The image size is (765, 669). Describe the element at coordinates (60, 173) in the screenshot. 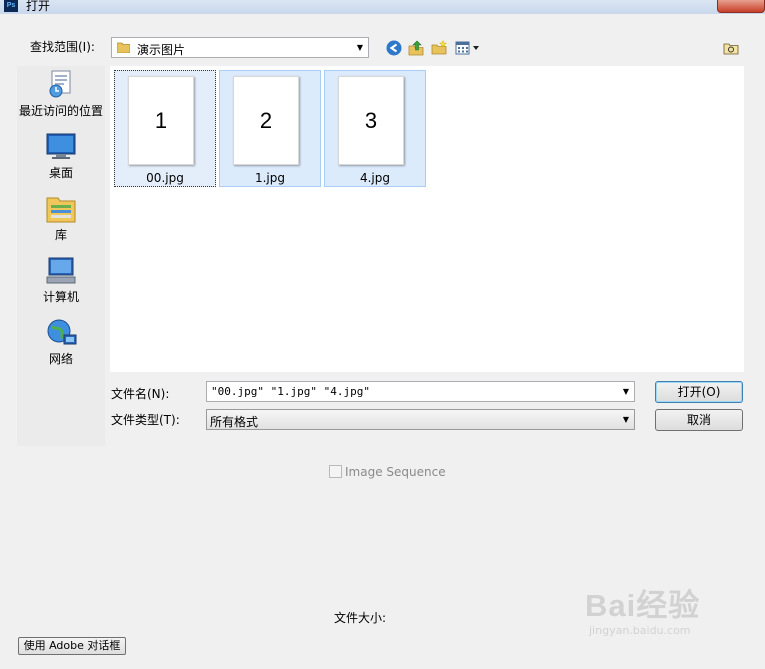

I see `place-label: 桌面` at that location.